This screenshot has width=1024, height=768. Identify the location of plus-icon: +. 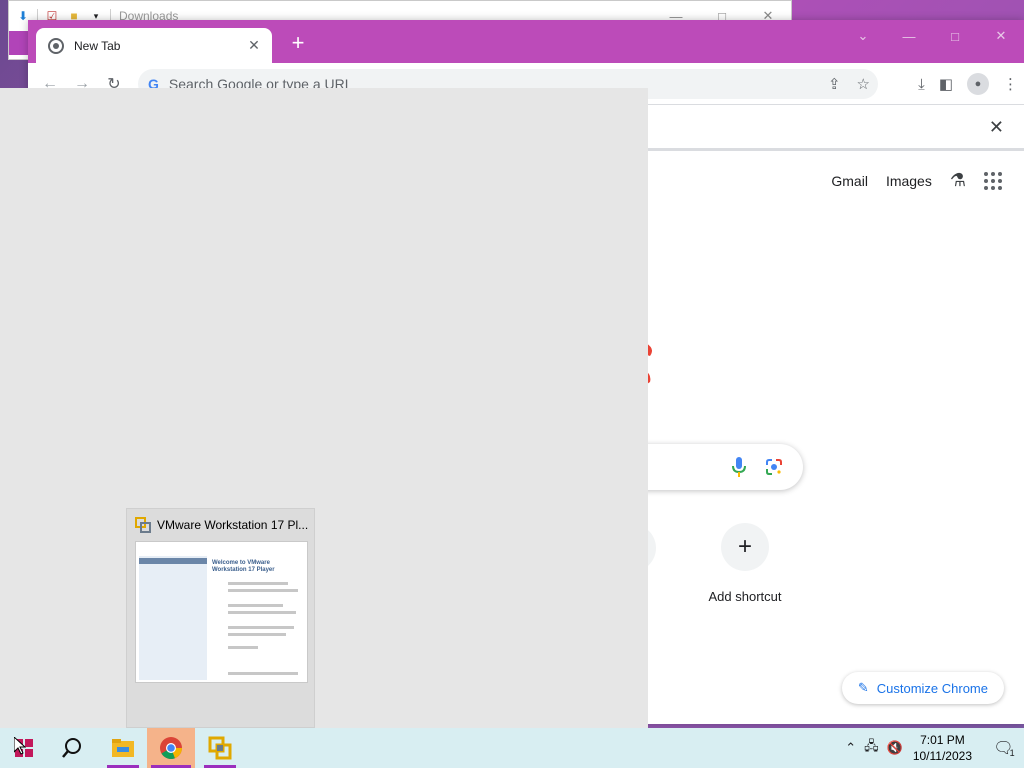
(745, 547).